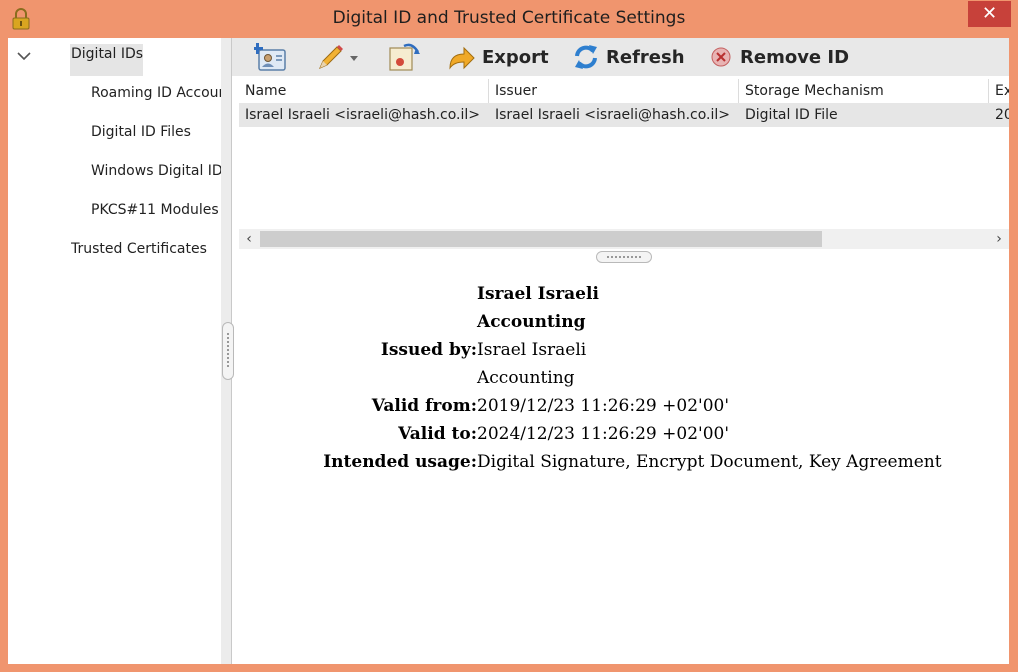 This screenshot has height=672, width=1018. I want to click on column-header-issuer: Issuer, so click(614, 91).